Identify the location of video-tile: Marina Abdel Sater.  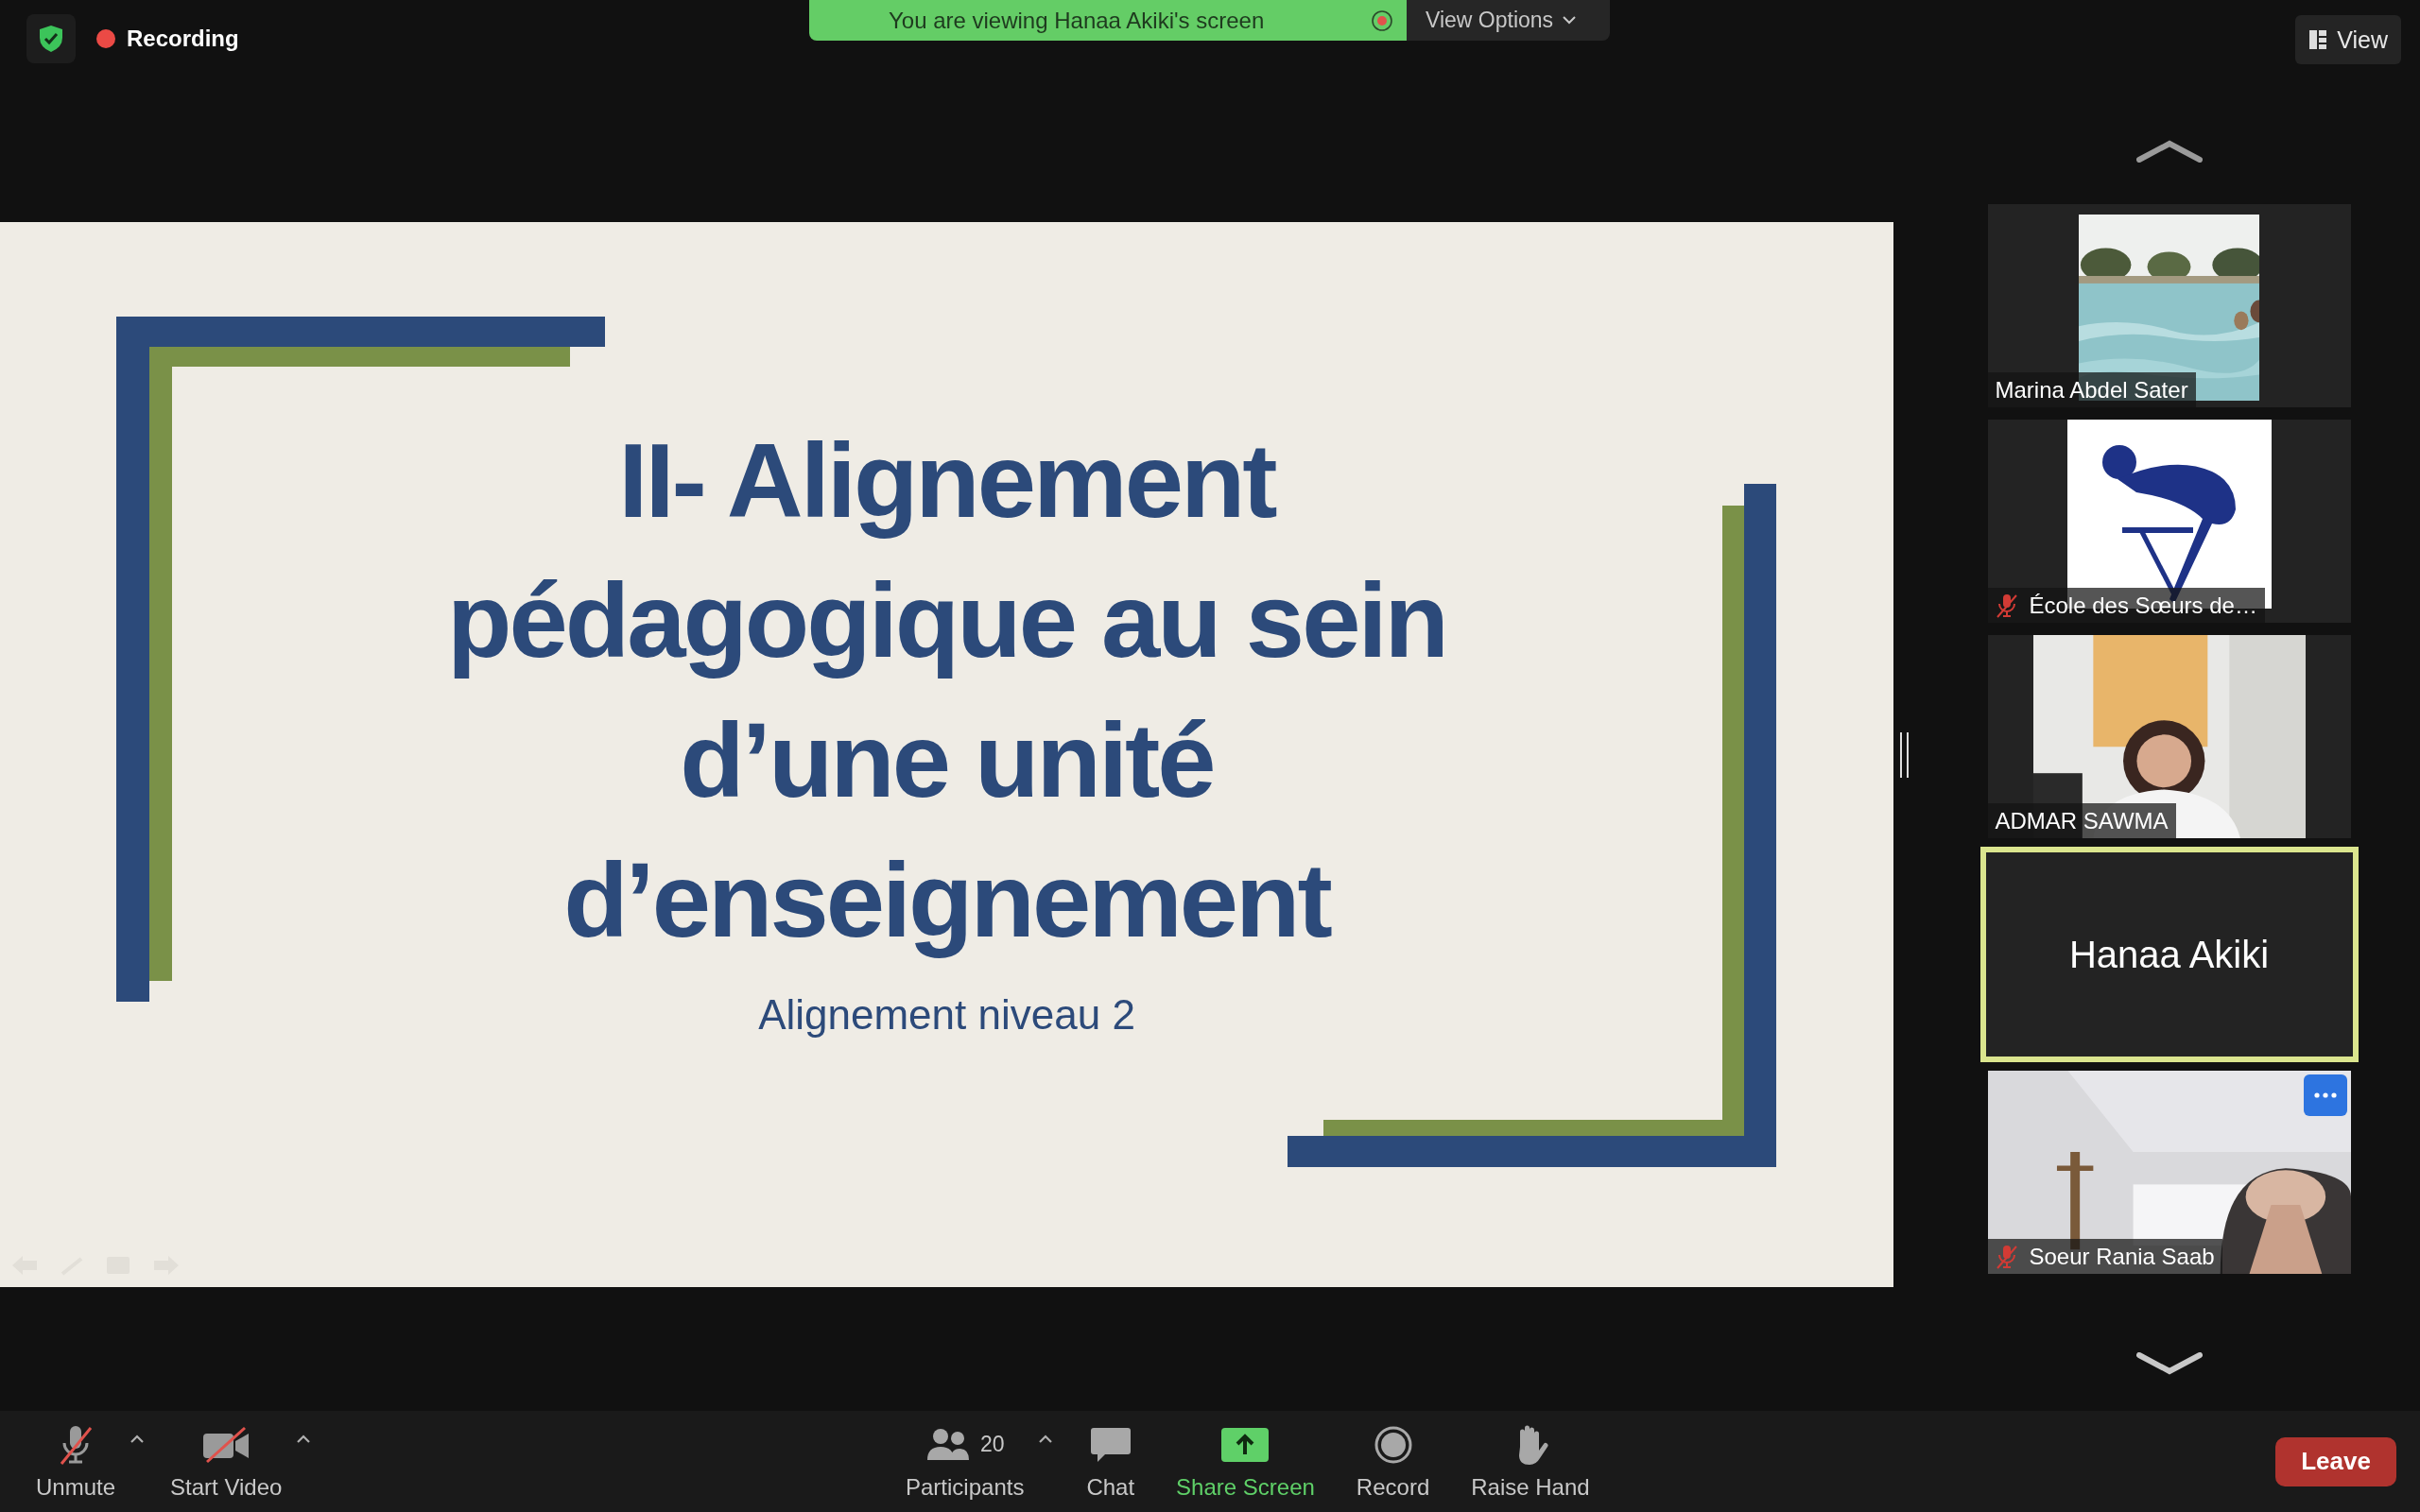
(2169, 305).